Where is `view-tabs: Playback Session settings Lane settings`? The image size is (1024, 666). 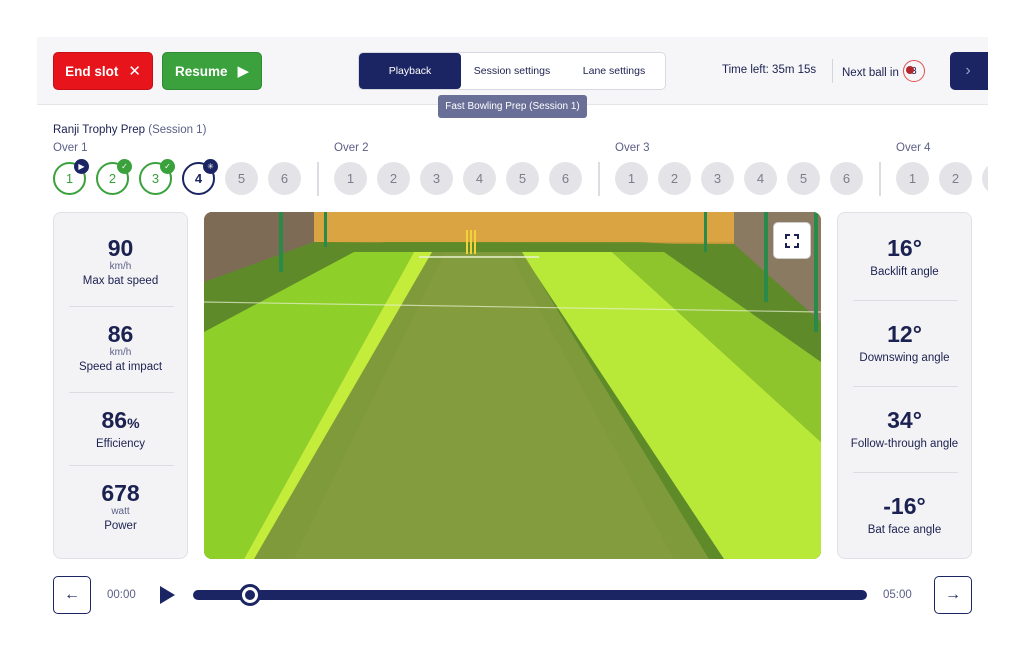
view-tabs: Playback Session settings Lane settings is located at coordinates (512, 71).